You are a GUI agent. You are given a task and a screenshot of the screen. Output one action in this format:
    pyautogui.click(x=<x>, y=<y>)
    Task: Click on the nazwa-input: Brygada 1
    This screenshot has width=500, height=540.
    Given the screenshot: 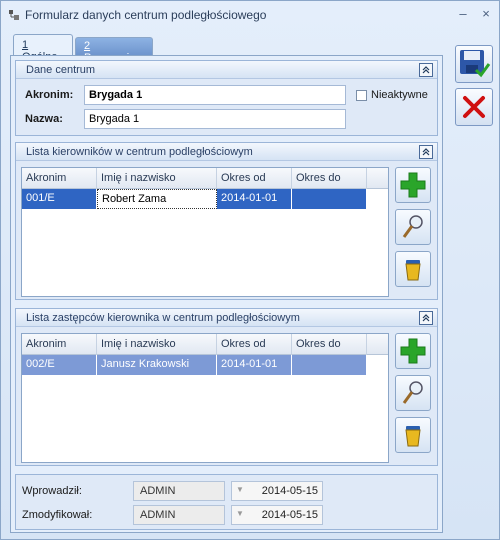 What is the action you would take?
    pyautogui.click(x=215, y=119)
    